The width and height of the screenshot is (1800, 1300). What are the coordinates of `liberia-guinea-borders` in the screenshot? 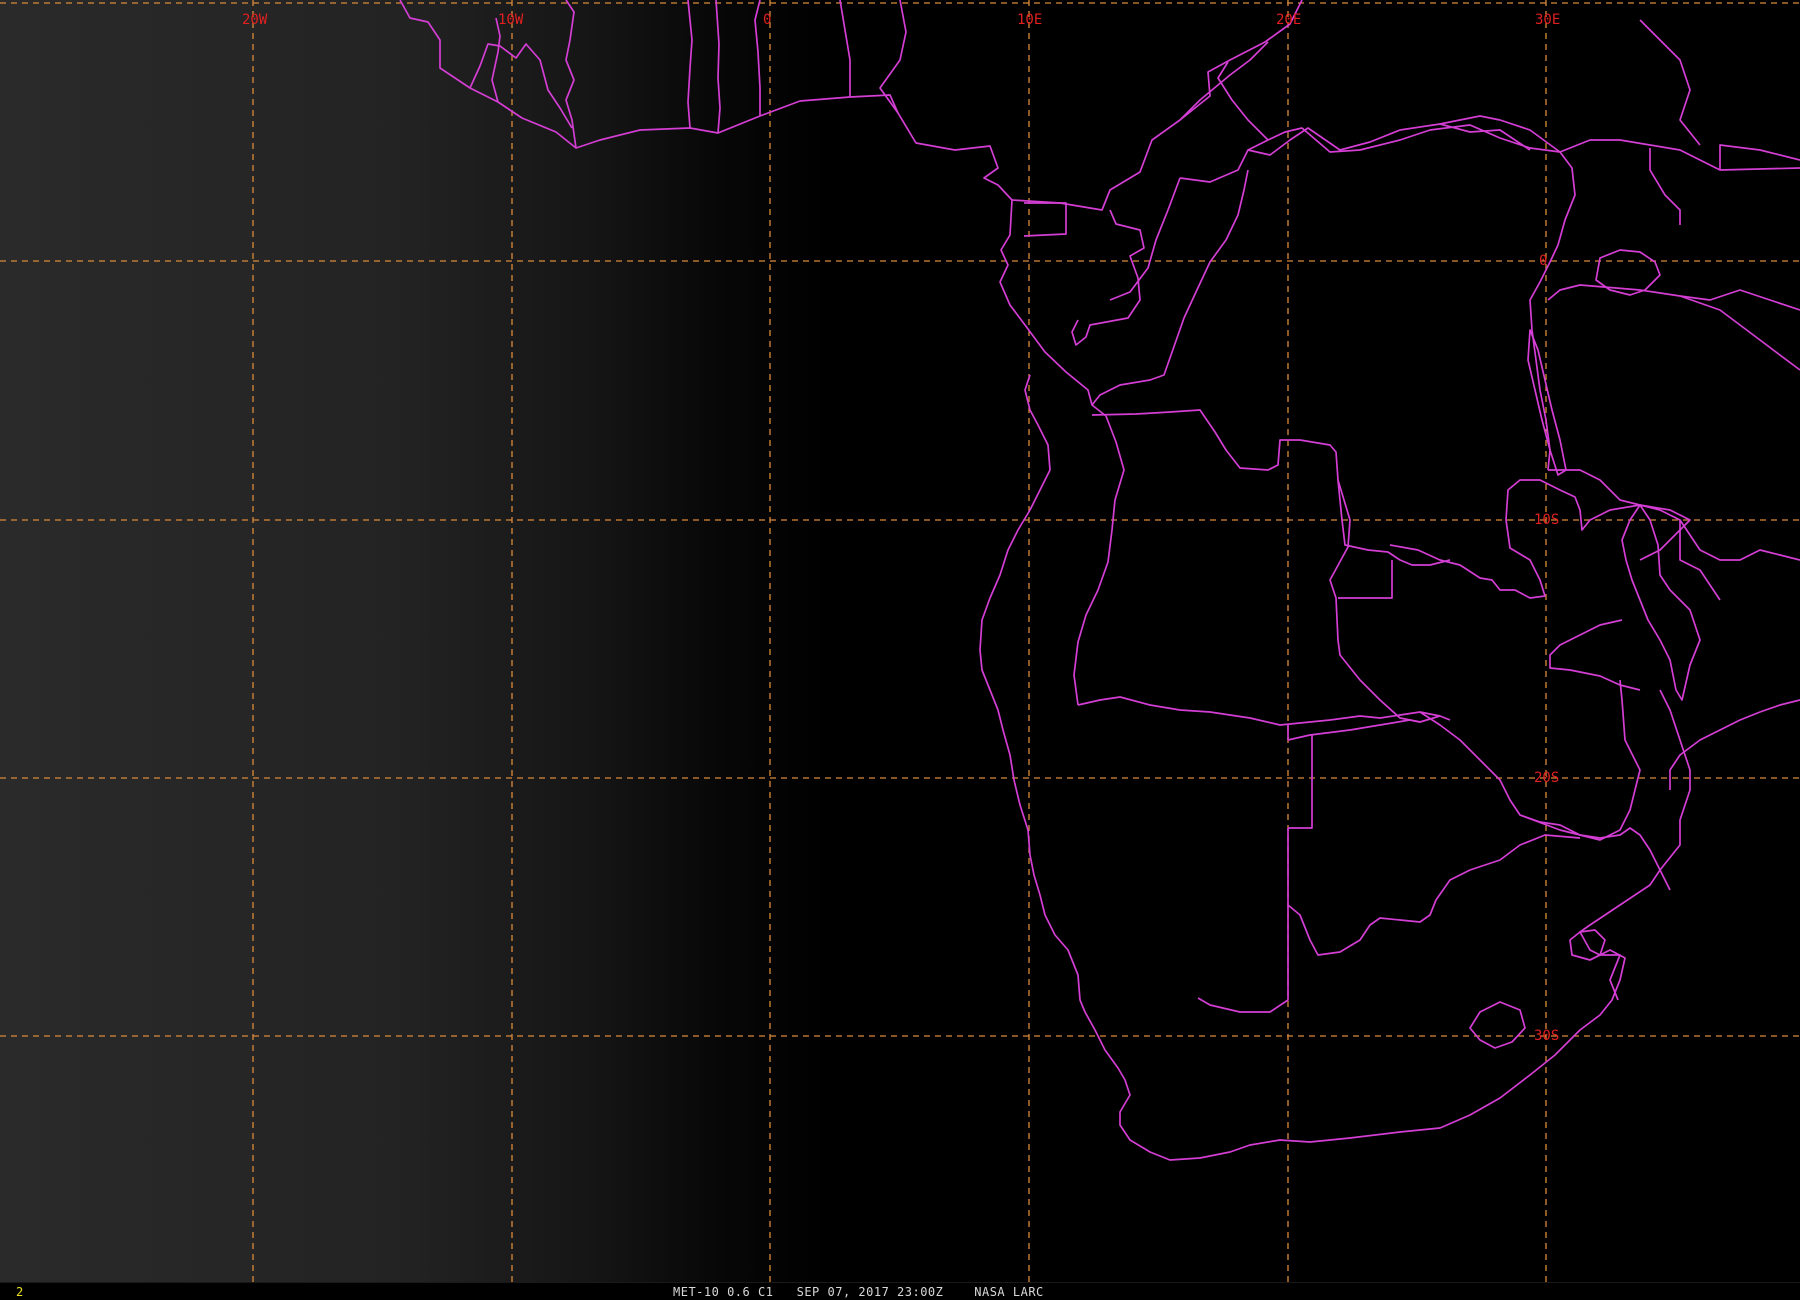 It's located at (521, 86).